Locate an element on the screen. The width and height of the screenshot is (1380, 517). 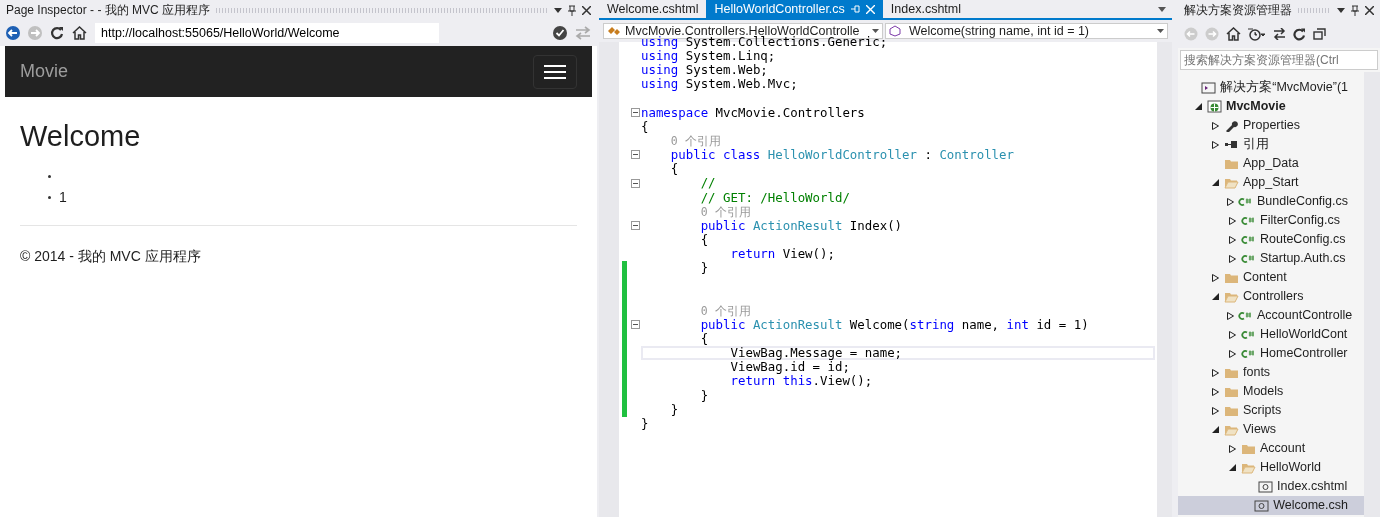
file-tab: Index.cshtml is located at coordinates (925, 9).